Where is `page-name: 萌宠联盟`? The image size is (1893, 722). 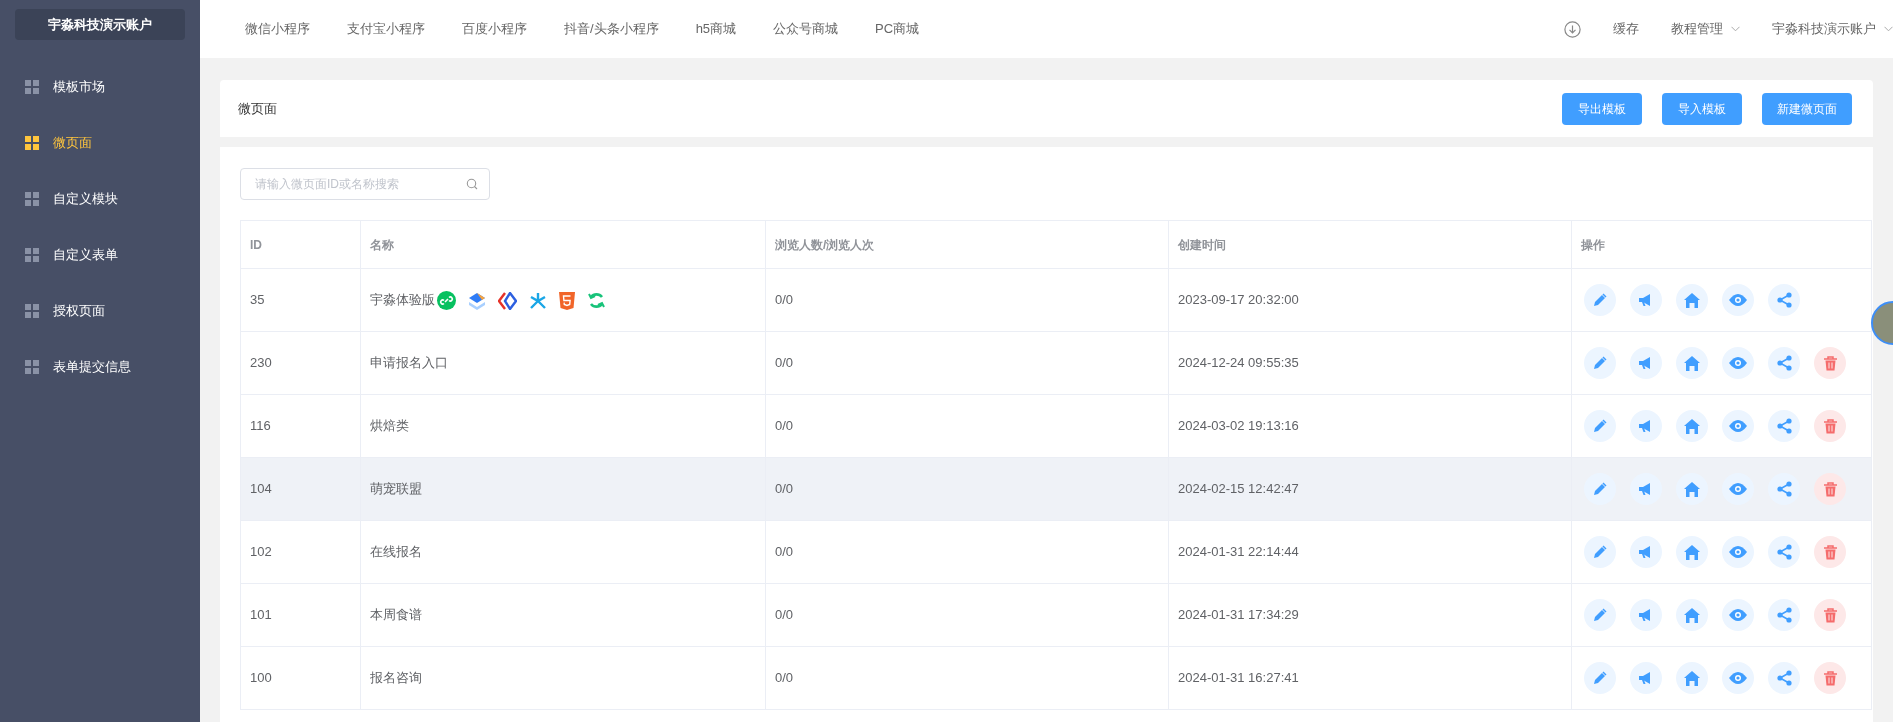 page-name: 萌宠联盟 is located at coordinates (396, 489).